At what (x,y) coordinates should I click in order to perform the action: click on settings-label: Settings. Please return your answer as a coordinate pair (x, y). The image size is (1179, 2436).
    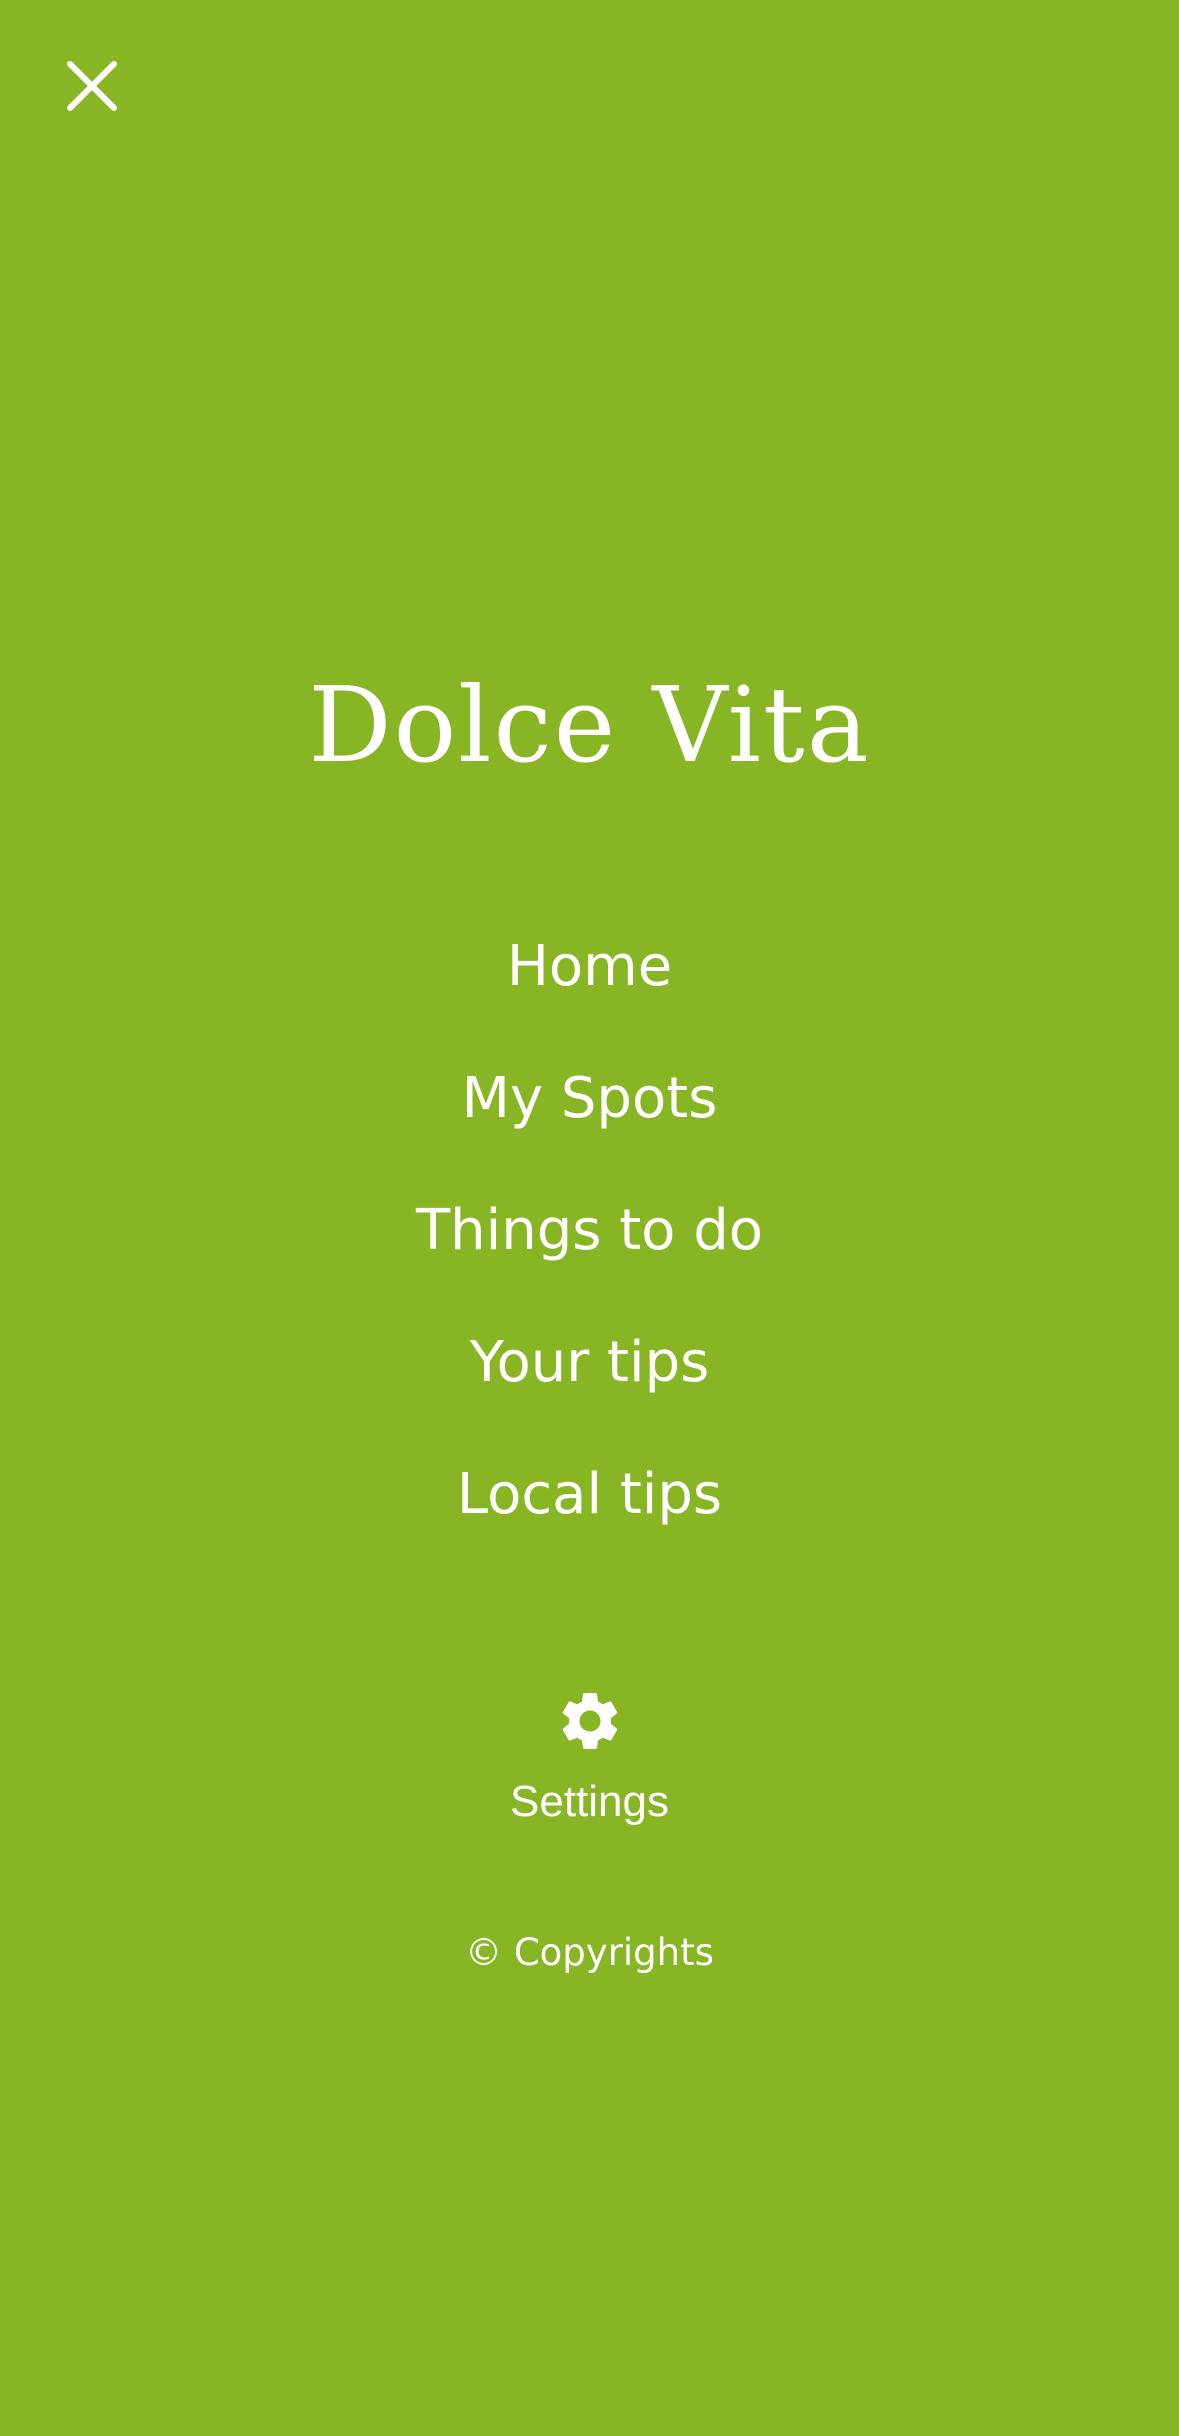
    Looking at the image, I should click on (589, 1801).